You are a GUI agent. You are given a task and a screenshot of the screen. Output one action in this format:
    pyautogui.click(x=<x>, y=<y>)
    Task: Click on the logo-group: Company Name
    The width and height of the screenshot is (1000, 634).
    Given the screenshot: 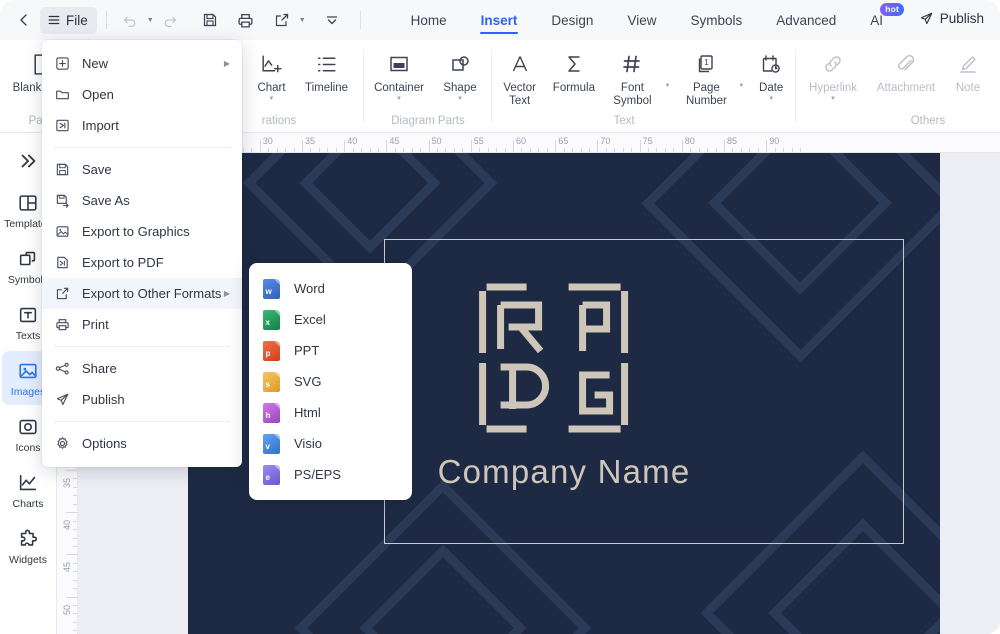 What is the action you would take?
    pyautogui.click(x=564, y=387)
    